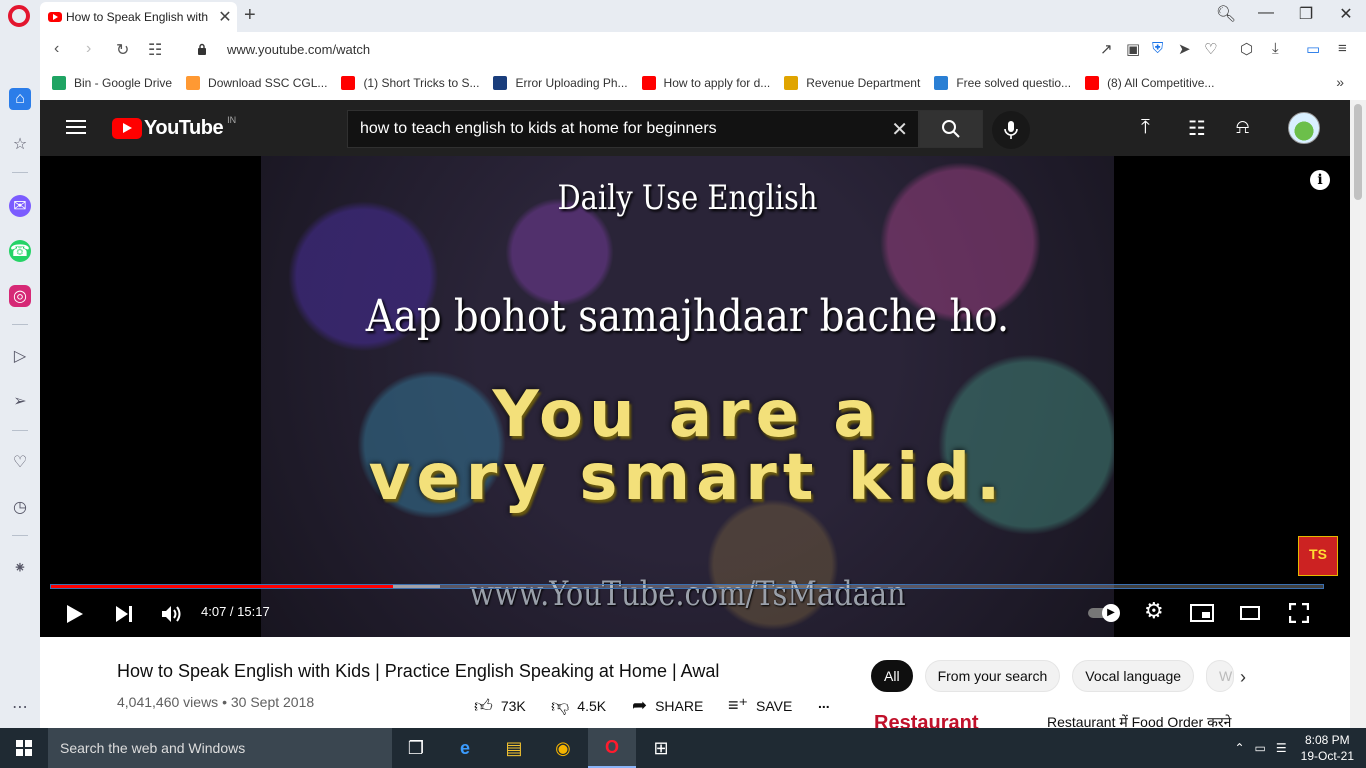 Image resolution: width=1366 pixels, height=768 pixels. What do you see at coordinates (1133, 676) in the screenshot?
I see `filter-chip: Vocal language` at bounding box center [1133, 676].